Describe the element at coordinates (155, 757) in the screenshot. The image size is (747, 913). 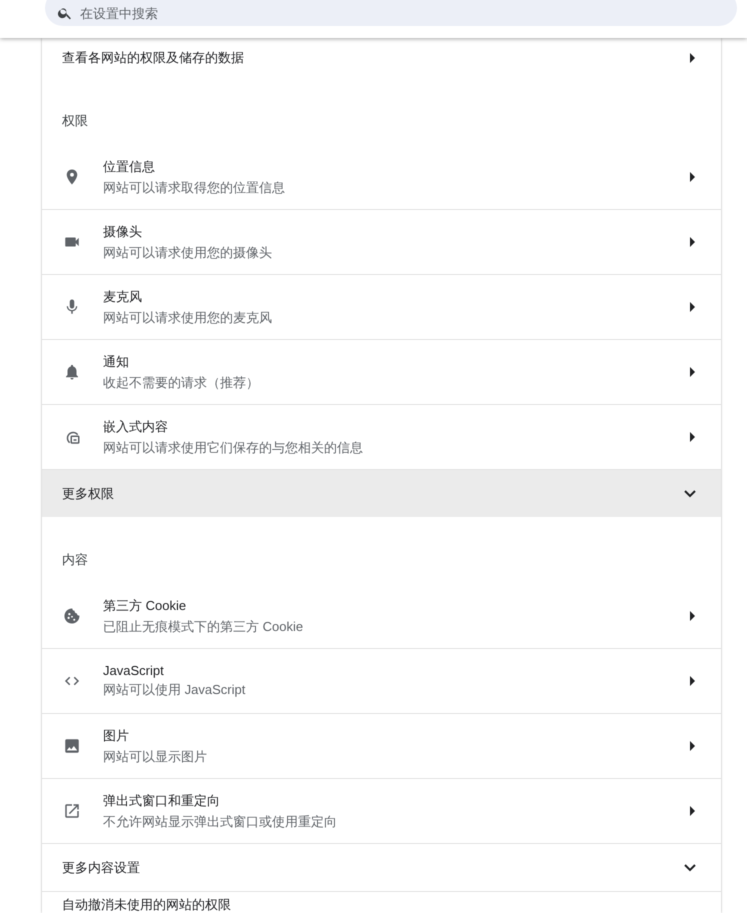
I see `row-subtitle: 网站可以显示图片` at that location.